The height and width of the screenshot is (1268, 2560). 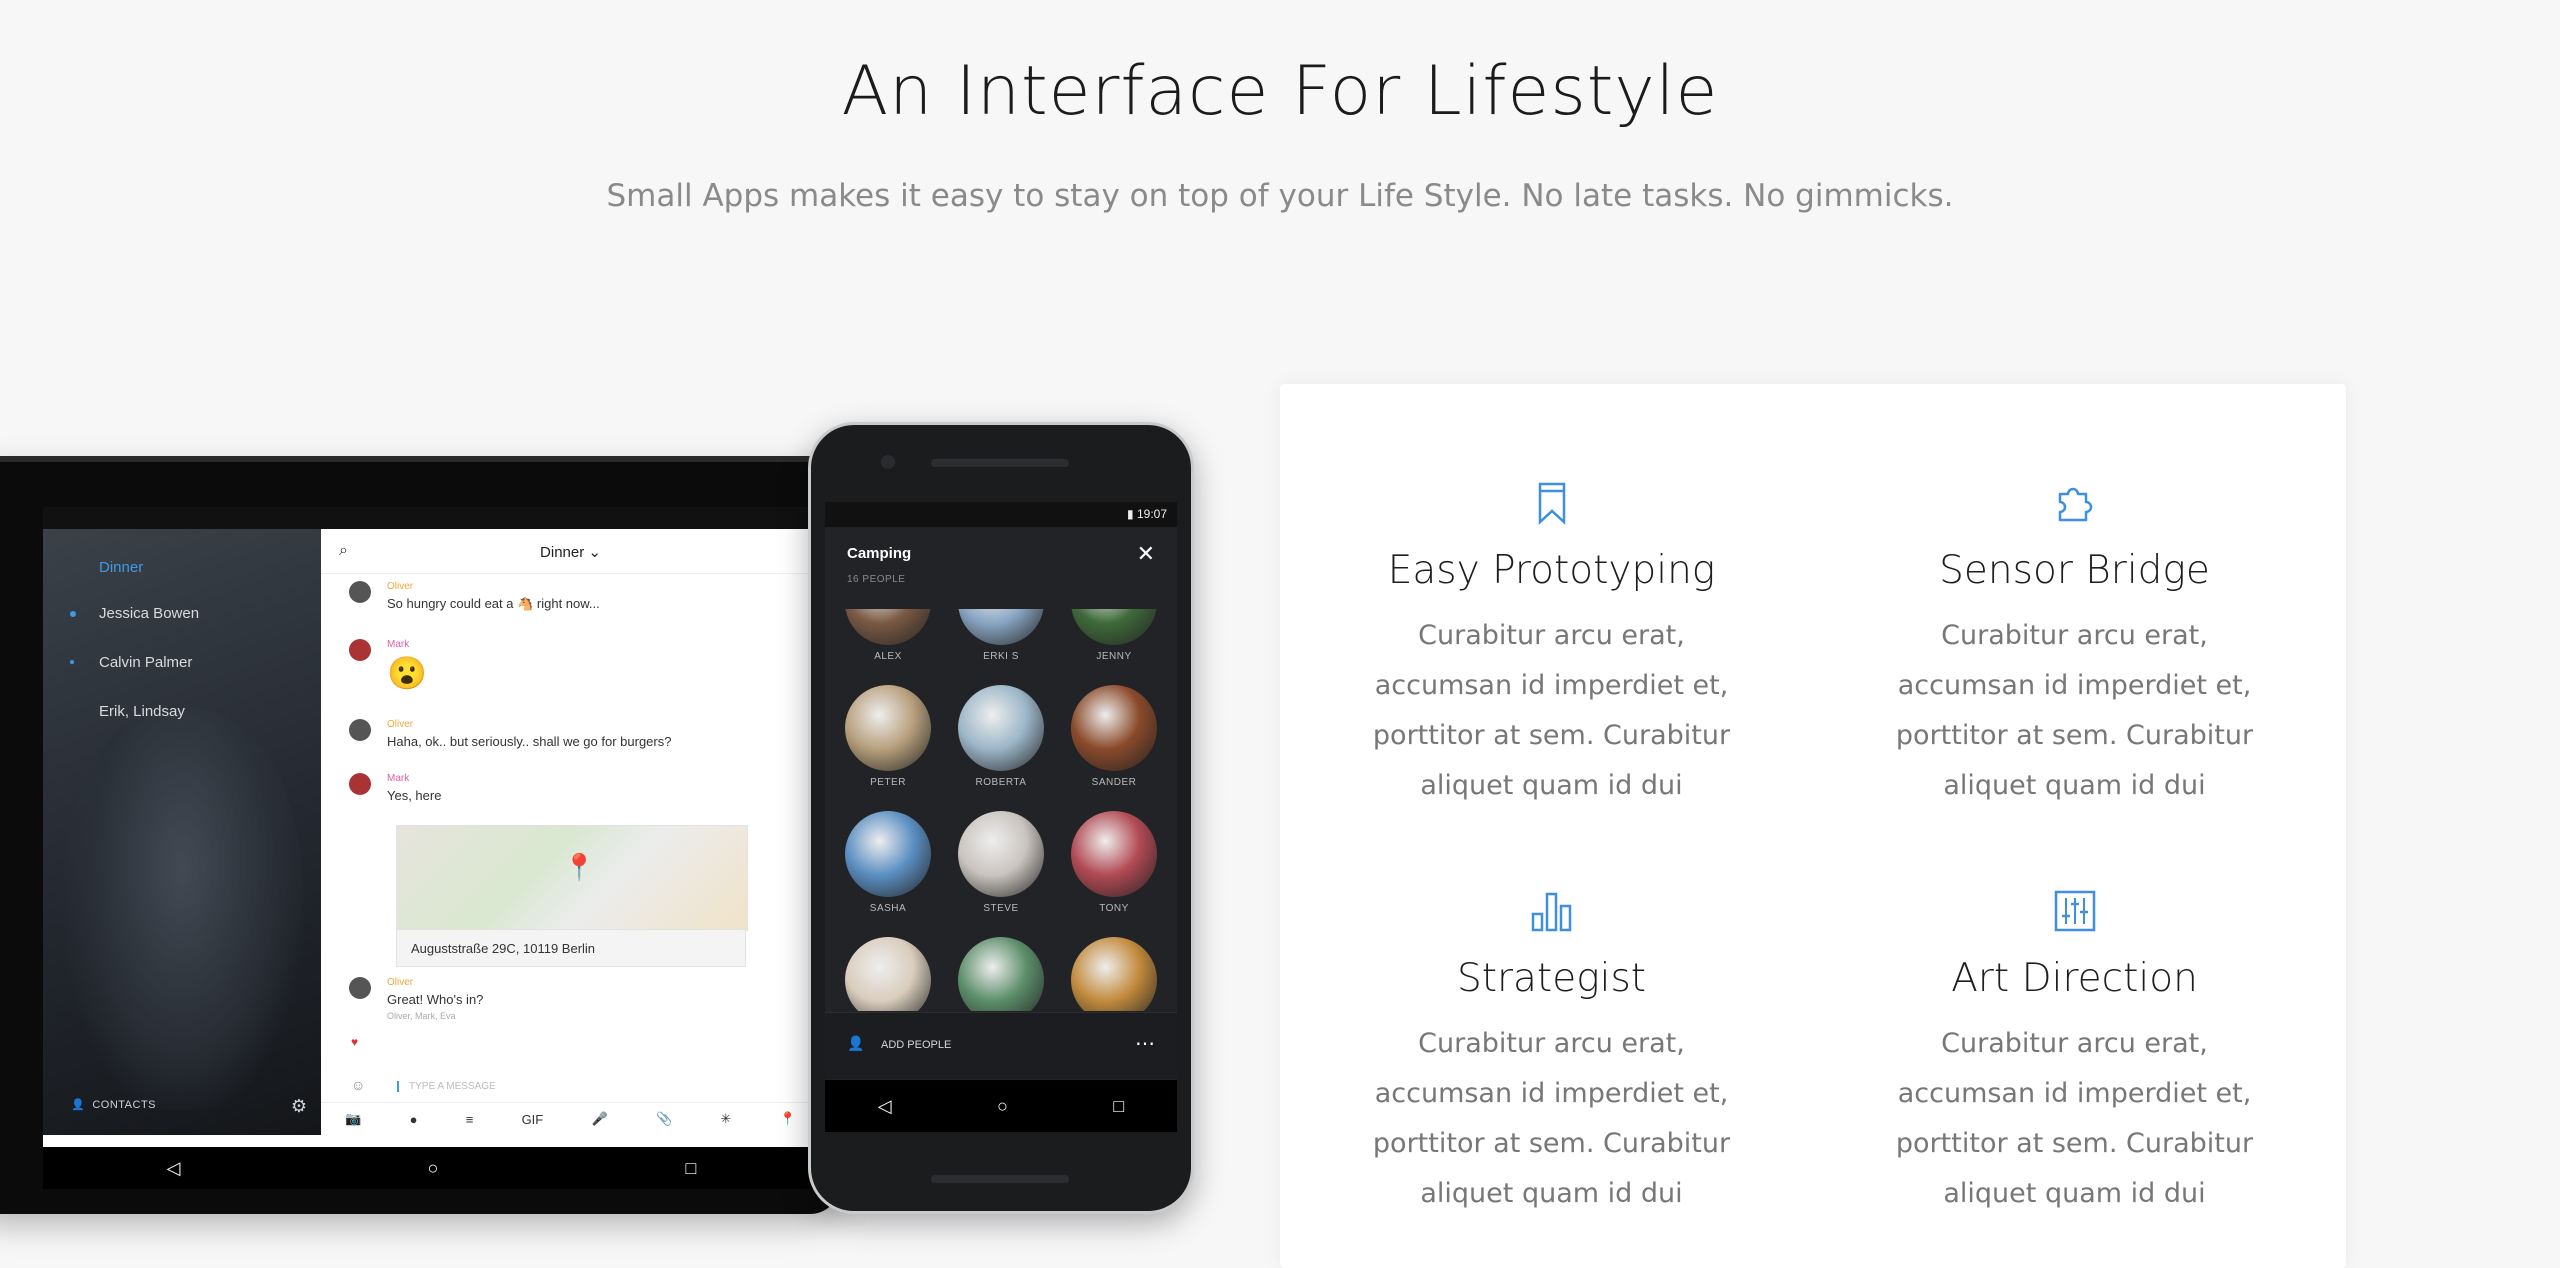 I want to click on message-input: TYPE A MESSAGE, so click(x=446, y=1086).